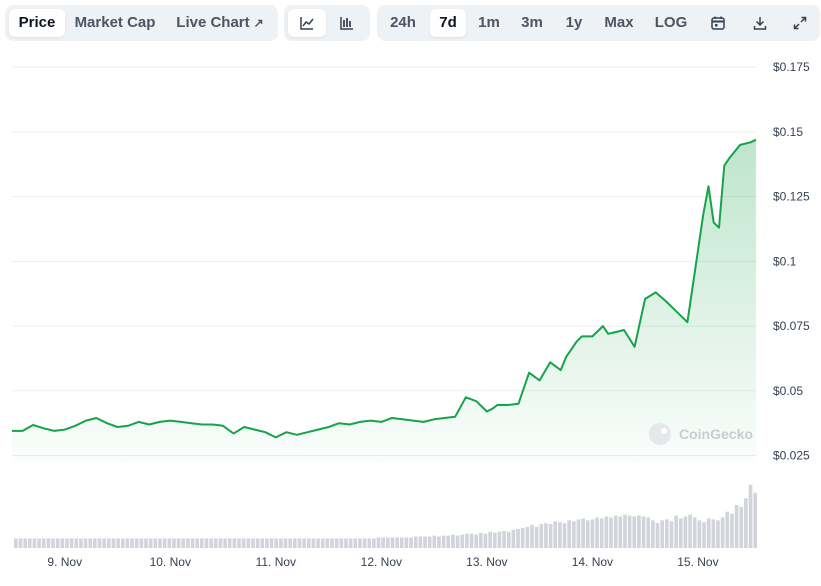 Image resolution: width=821 pixels, height=586 pixels. What do you see at coordinates (276, 562) in the screenshot?
I see `x-tick-label: 11. Nov` at bounding box center [276, 562].